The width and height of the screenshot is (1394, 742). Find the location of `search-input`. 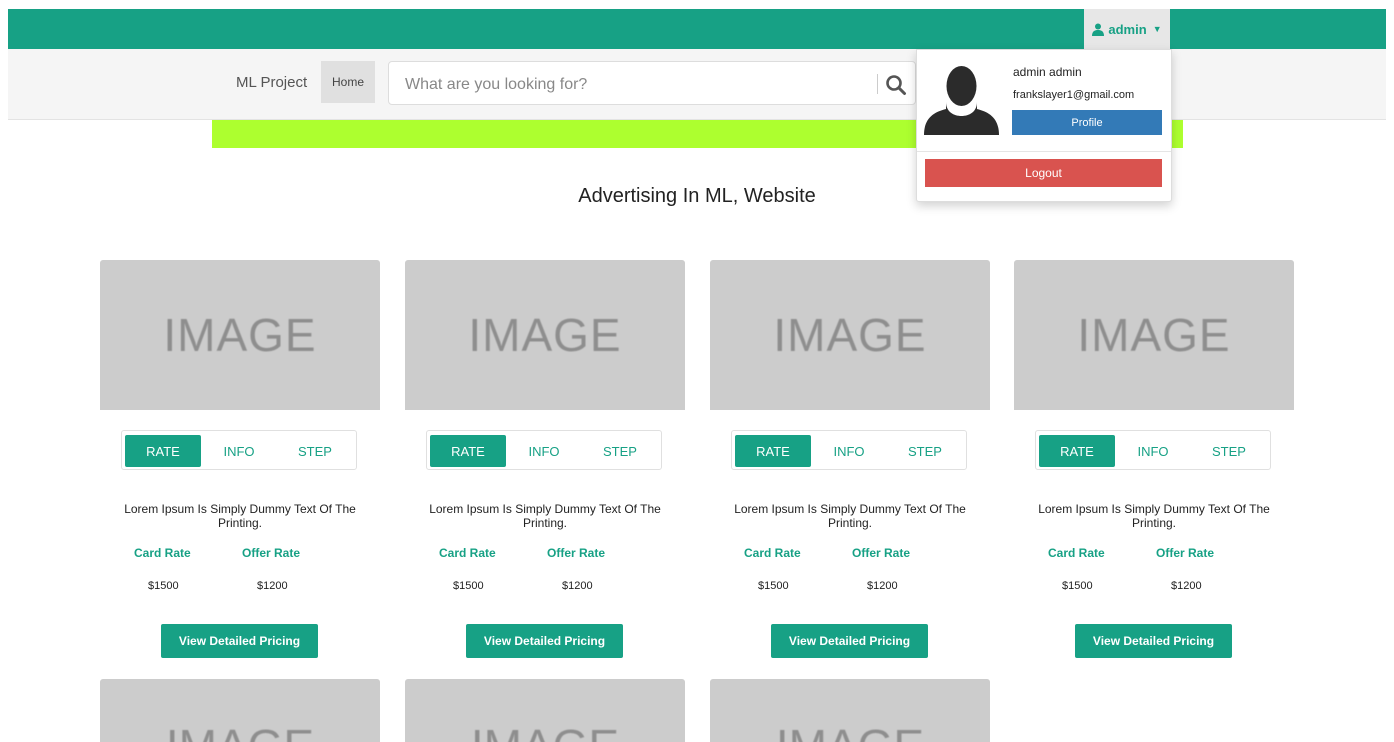

search-input is located at coordinates (630, 85).